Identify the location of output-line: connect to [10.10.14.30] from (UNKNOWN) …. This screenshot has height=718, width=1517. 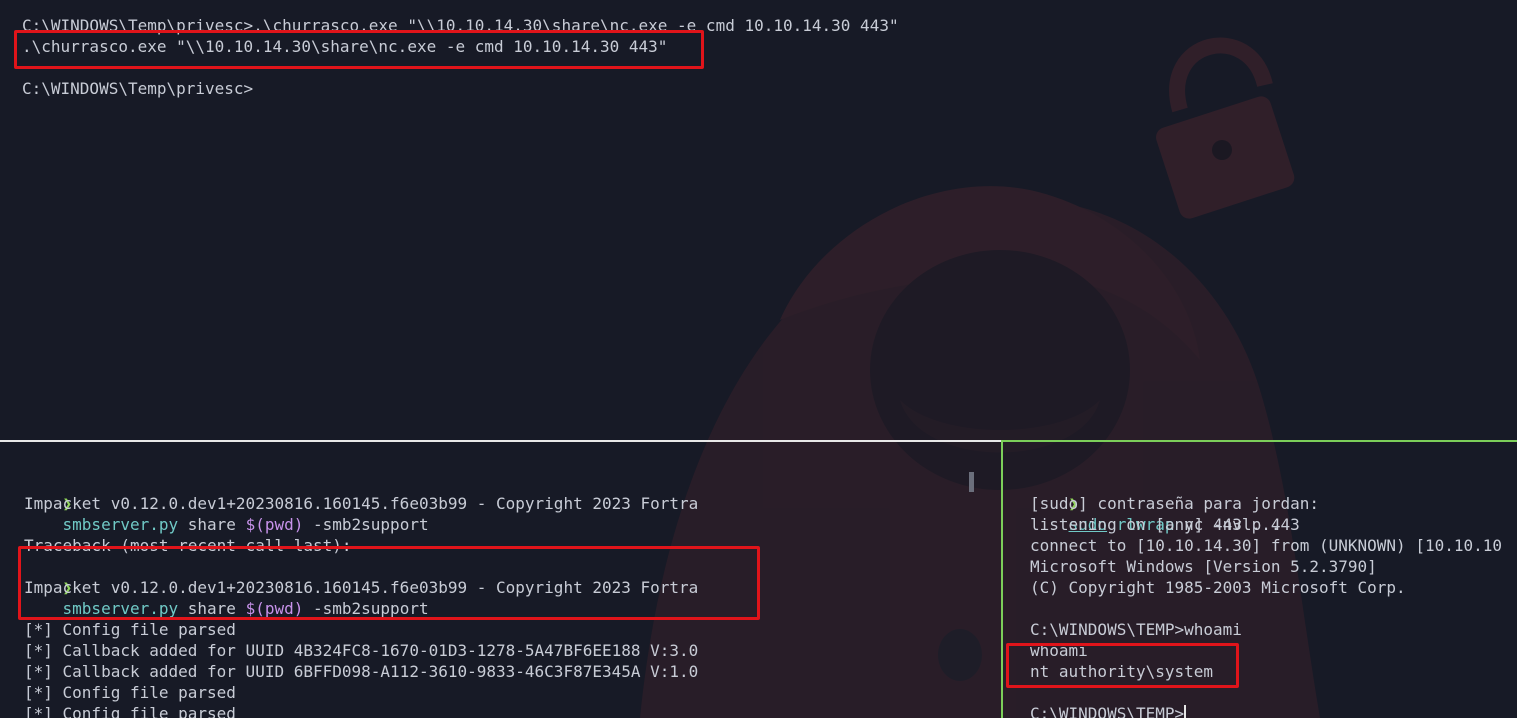
(1266, 545).